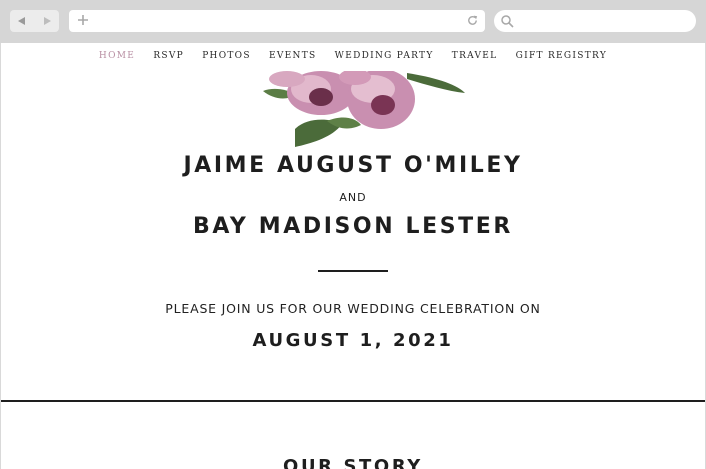 Image resolution: width=706 pixels, height=469 pixels. Describe the element at coordinates (83, 20) in the screenshot. I see `plus-icon` at that location.